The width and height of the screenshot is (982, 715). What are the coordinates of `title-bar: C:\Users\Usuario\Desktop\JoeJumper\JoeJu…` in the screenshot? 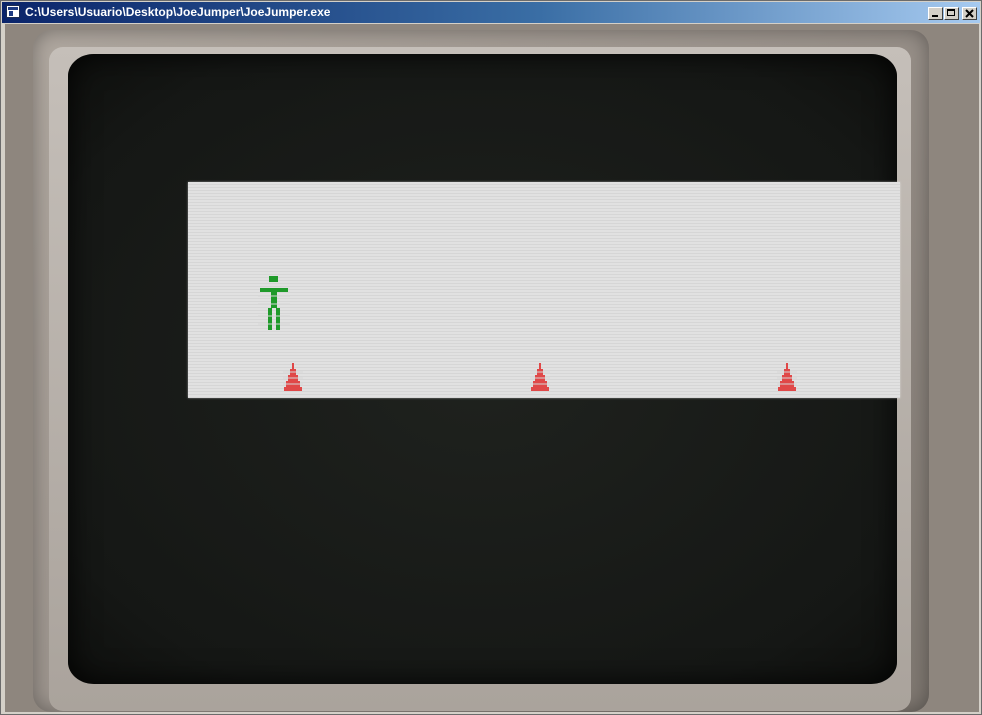 It's located at (491, 12).